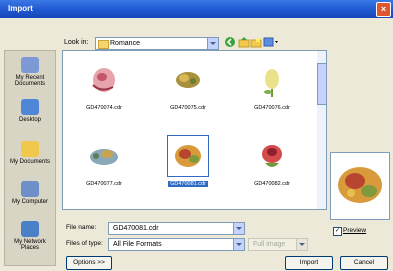 The height and width of the screenshot is (271, 393). I want to click on file-name: GD470076.cdr, so click(272, 108).